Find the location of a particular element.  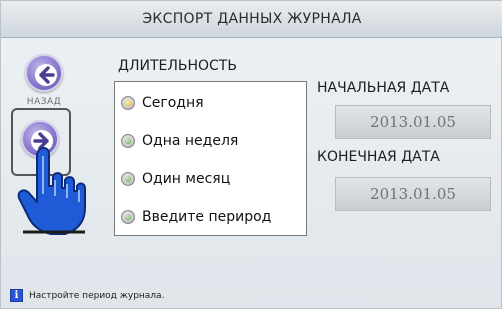

duration-option-label: Одна неделя is located at coordinates (190, 141).